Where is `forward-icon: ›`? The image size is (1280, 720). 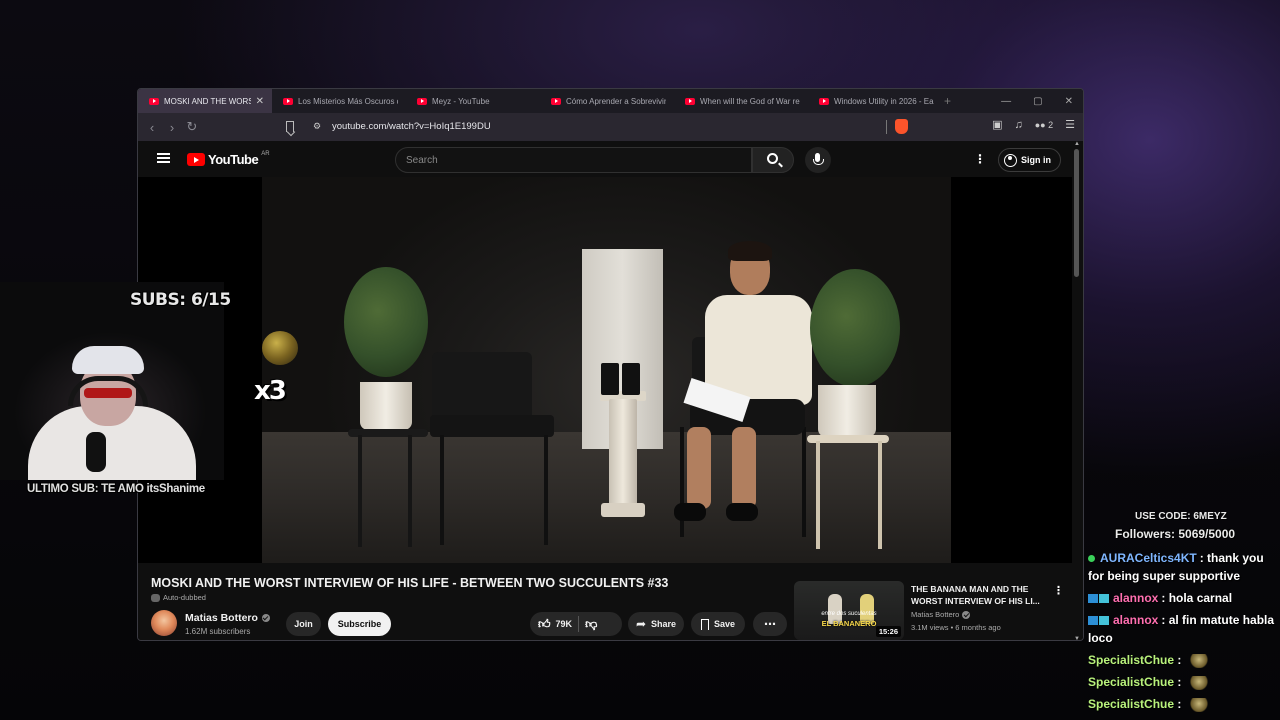
forward-icon: › is located at coordinates (172, 127).